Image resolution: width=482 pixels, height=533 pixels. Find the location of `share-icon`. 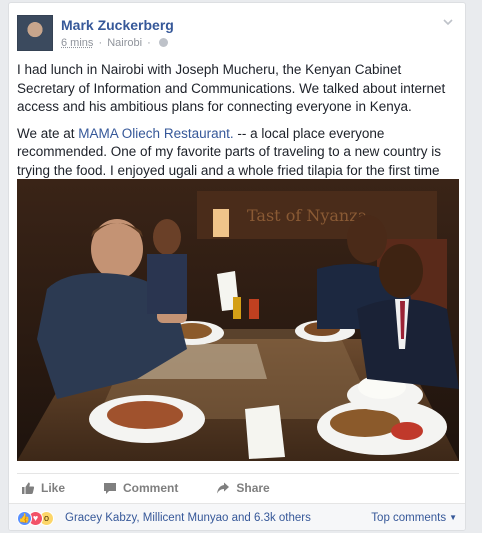

share-icon is located at coordinates (223, 487).